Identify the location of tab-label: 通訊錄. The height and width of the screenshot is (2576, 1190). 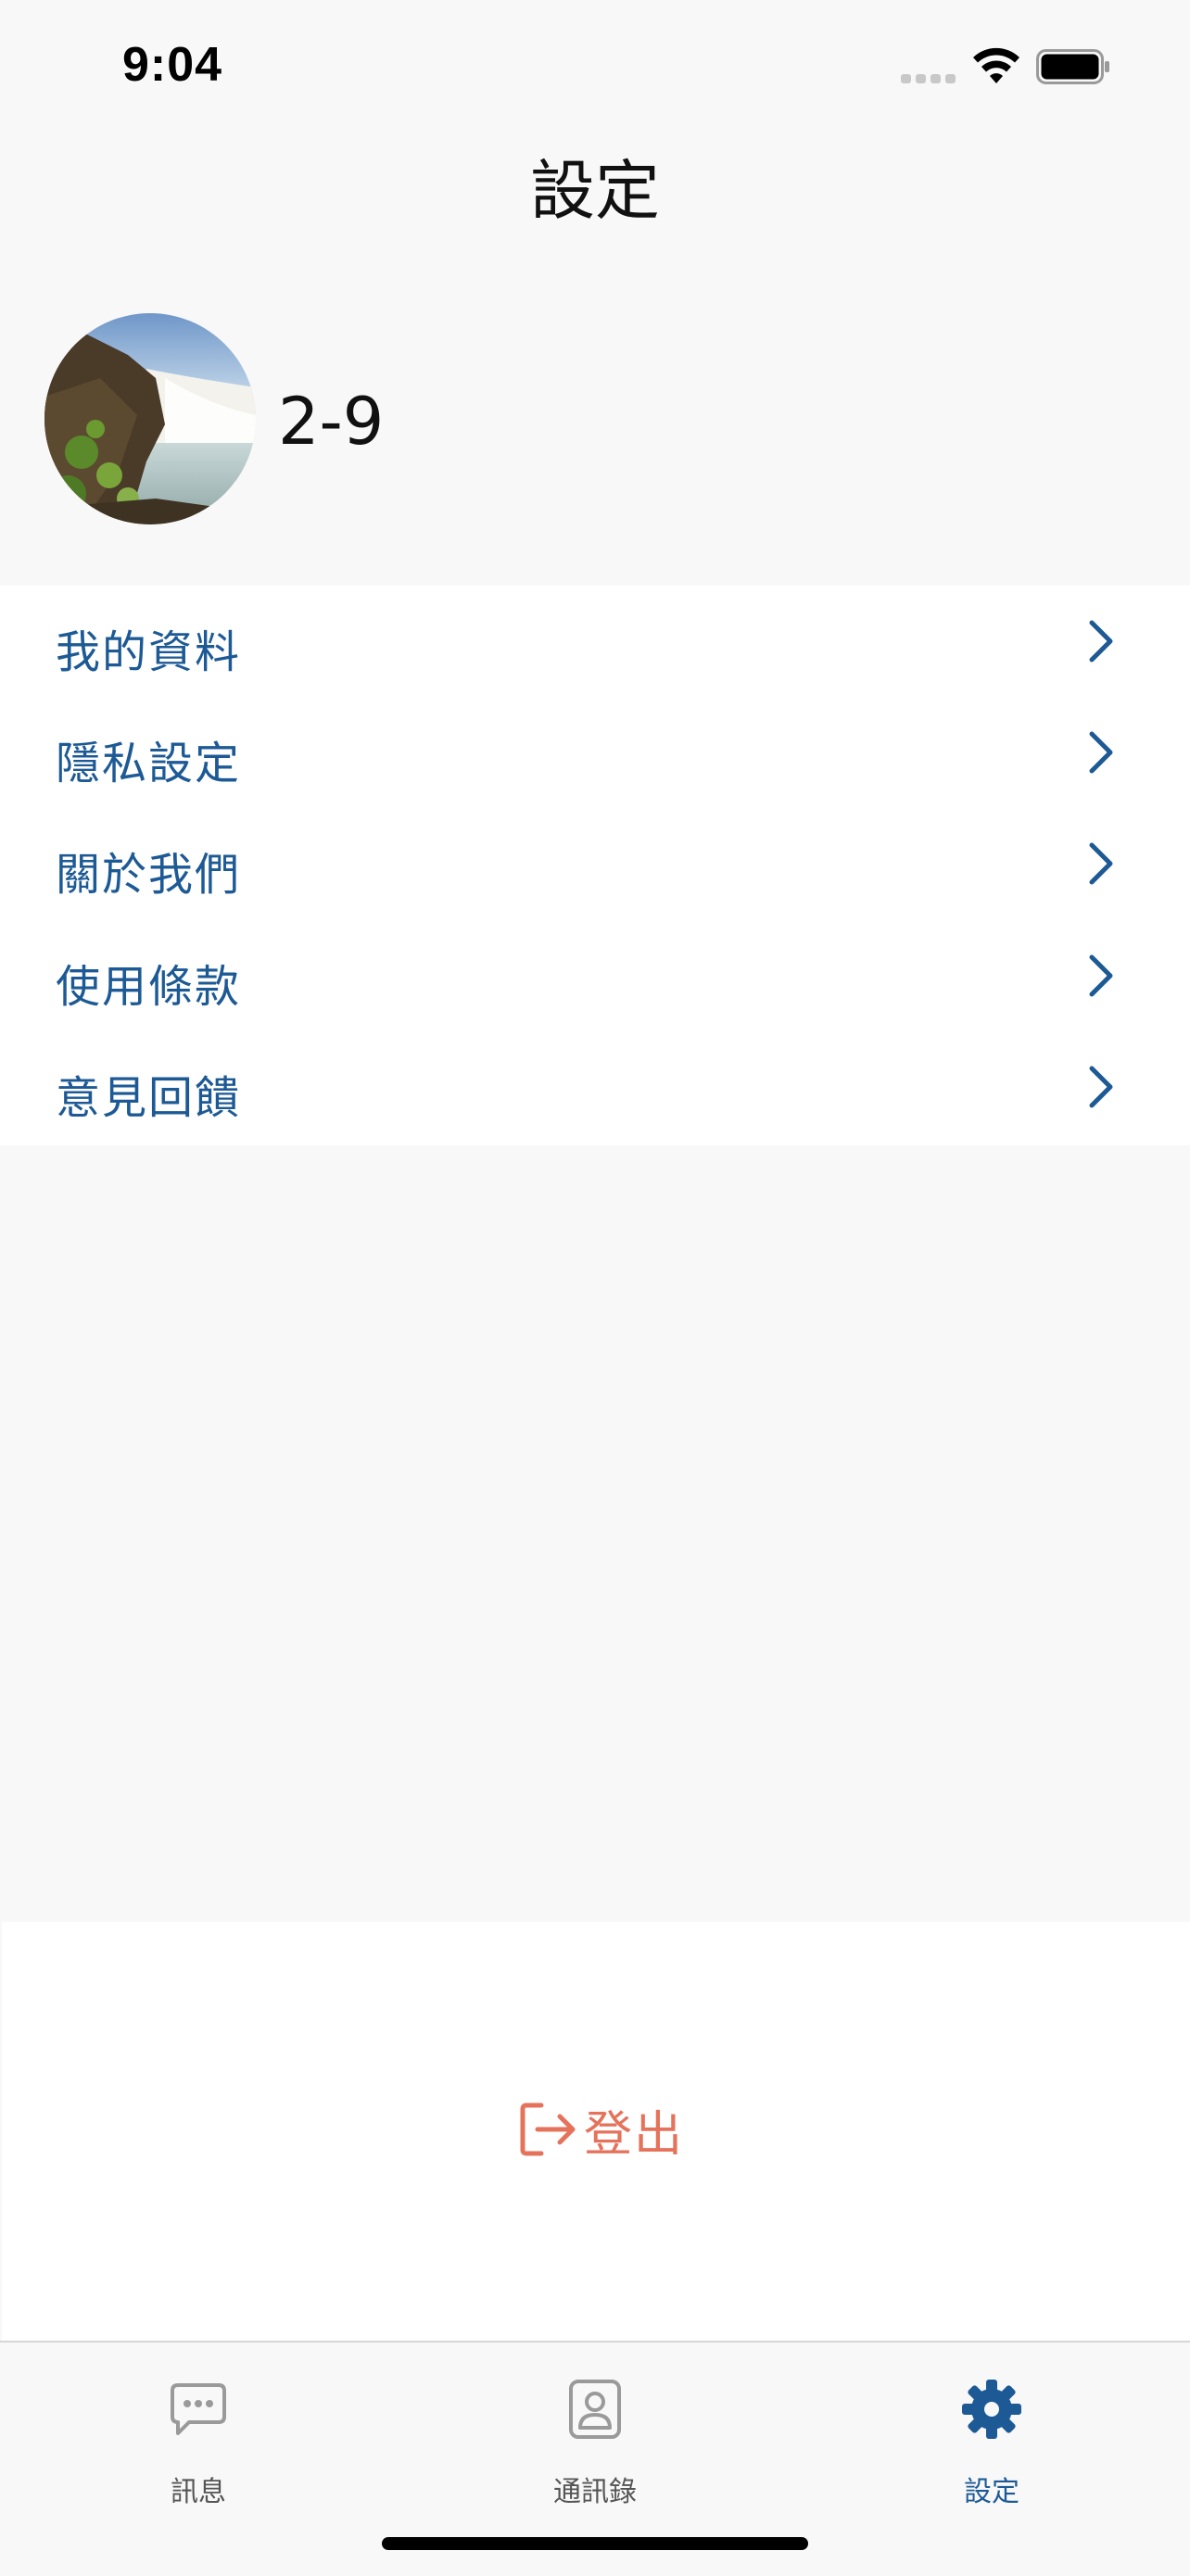
(595, 2492).